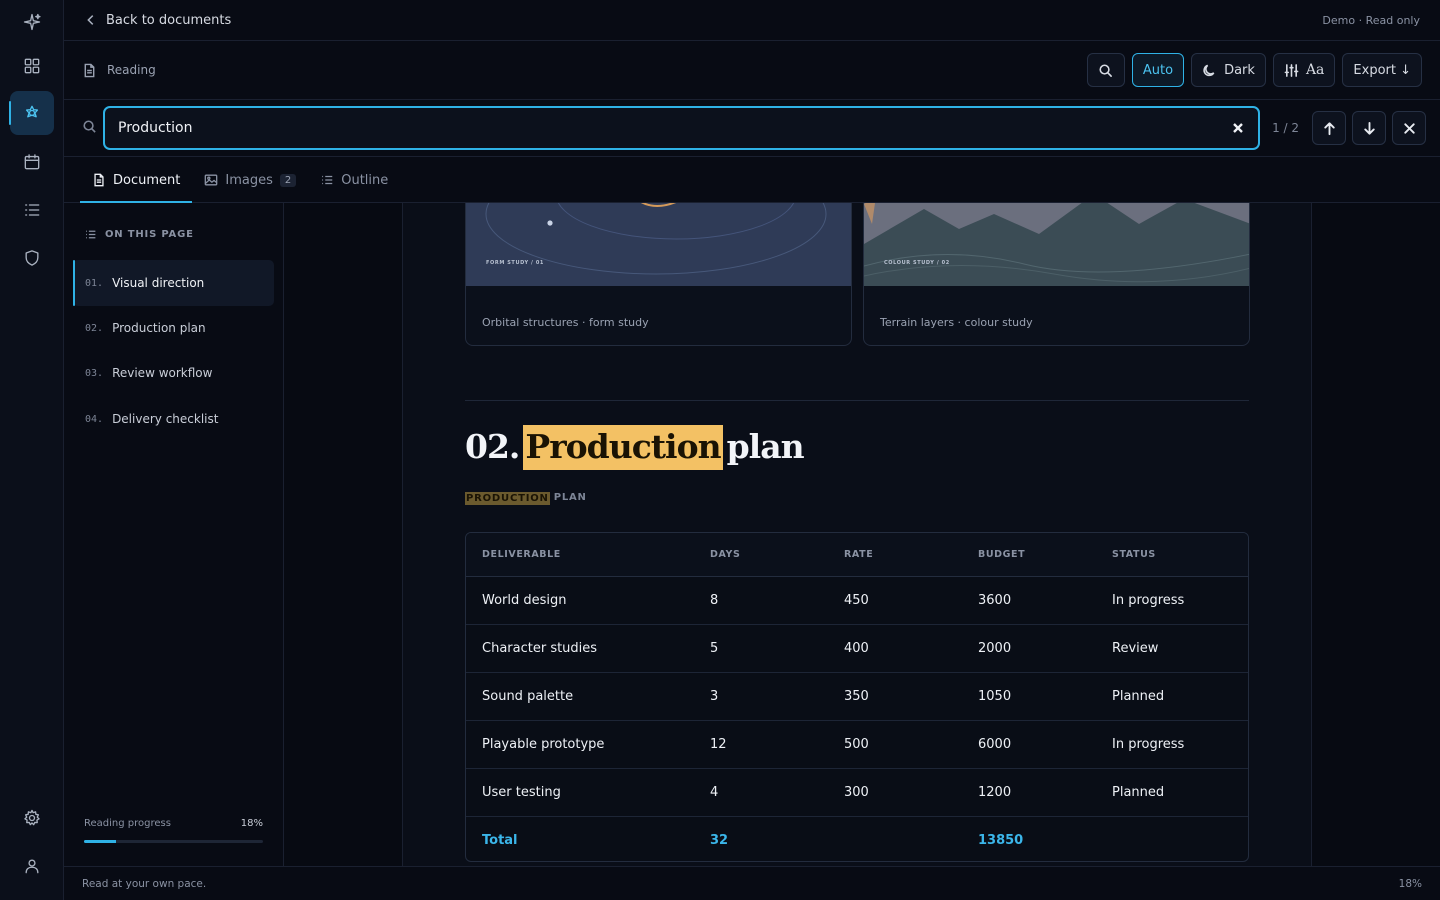 The height and width of the screenshot is (900, 1440). Describe the element at coordinates (857, 555) in the screenshot. I see `table-header-row: DELIVERABLE DAYS RATE BUDGET STATUS` at that location.